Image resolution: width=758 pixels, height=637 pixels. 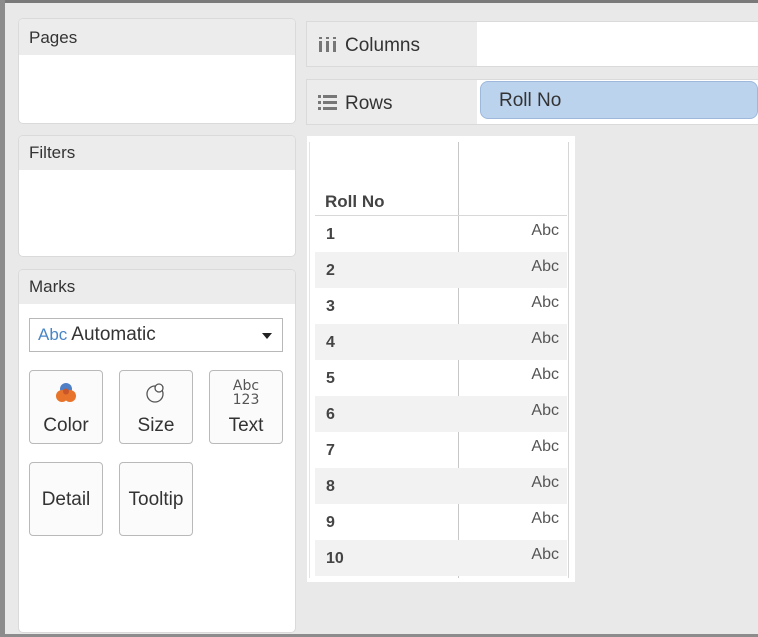 I want to click on roll-no-cell: 10, so click(x=335, y=558).